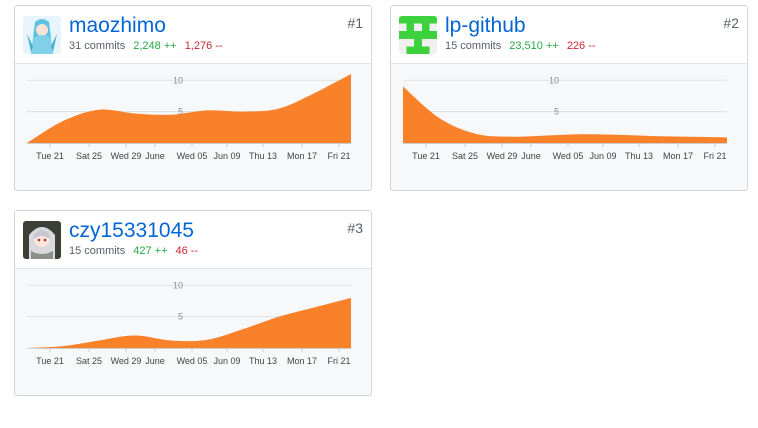  Describe the element at coordinates (203, 46) in the screenshot. I see `deletions-count: 1,276 --` at that location.